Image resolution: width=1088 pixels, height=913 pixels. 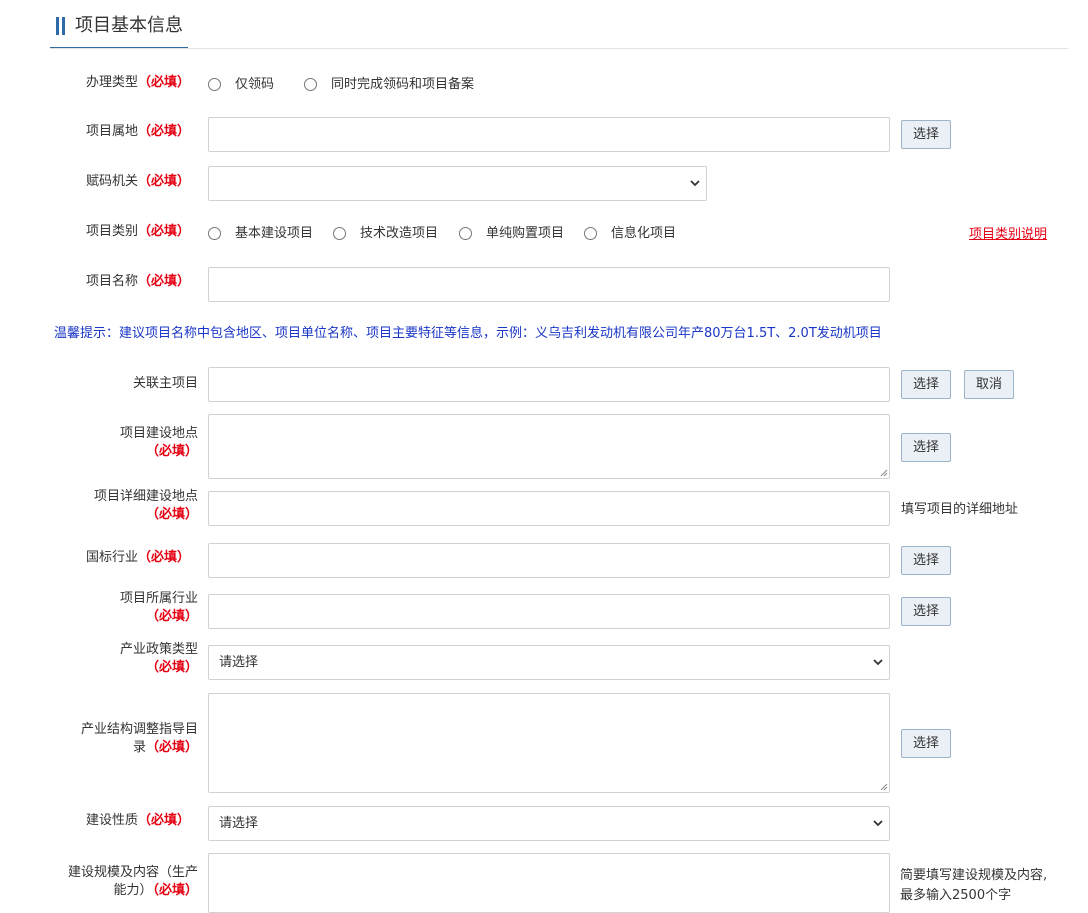 I want to click on nature-label: 建设性质（必填）, so click(x=137, y=820).